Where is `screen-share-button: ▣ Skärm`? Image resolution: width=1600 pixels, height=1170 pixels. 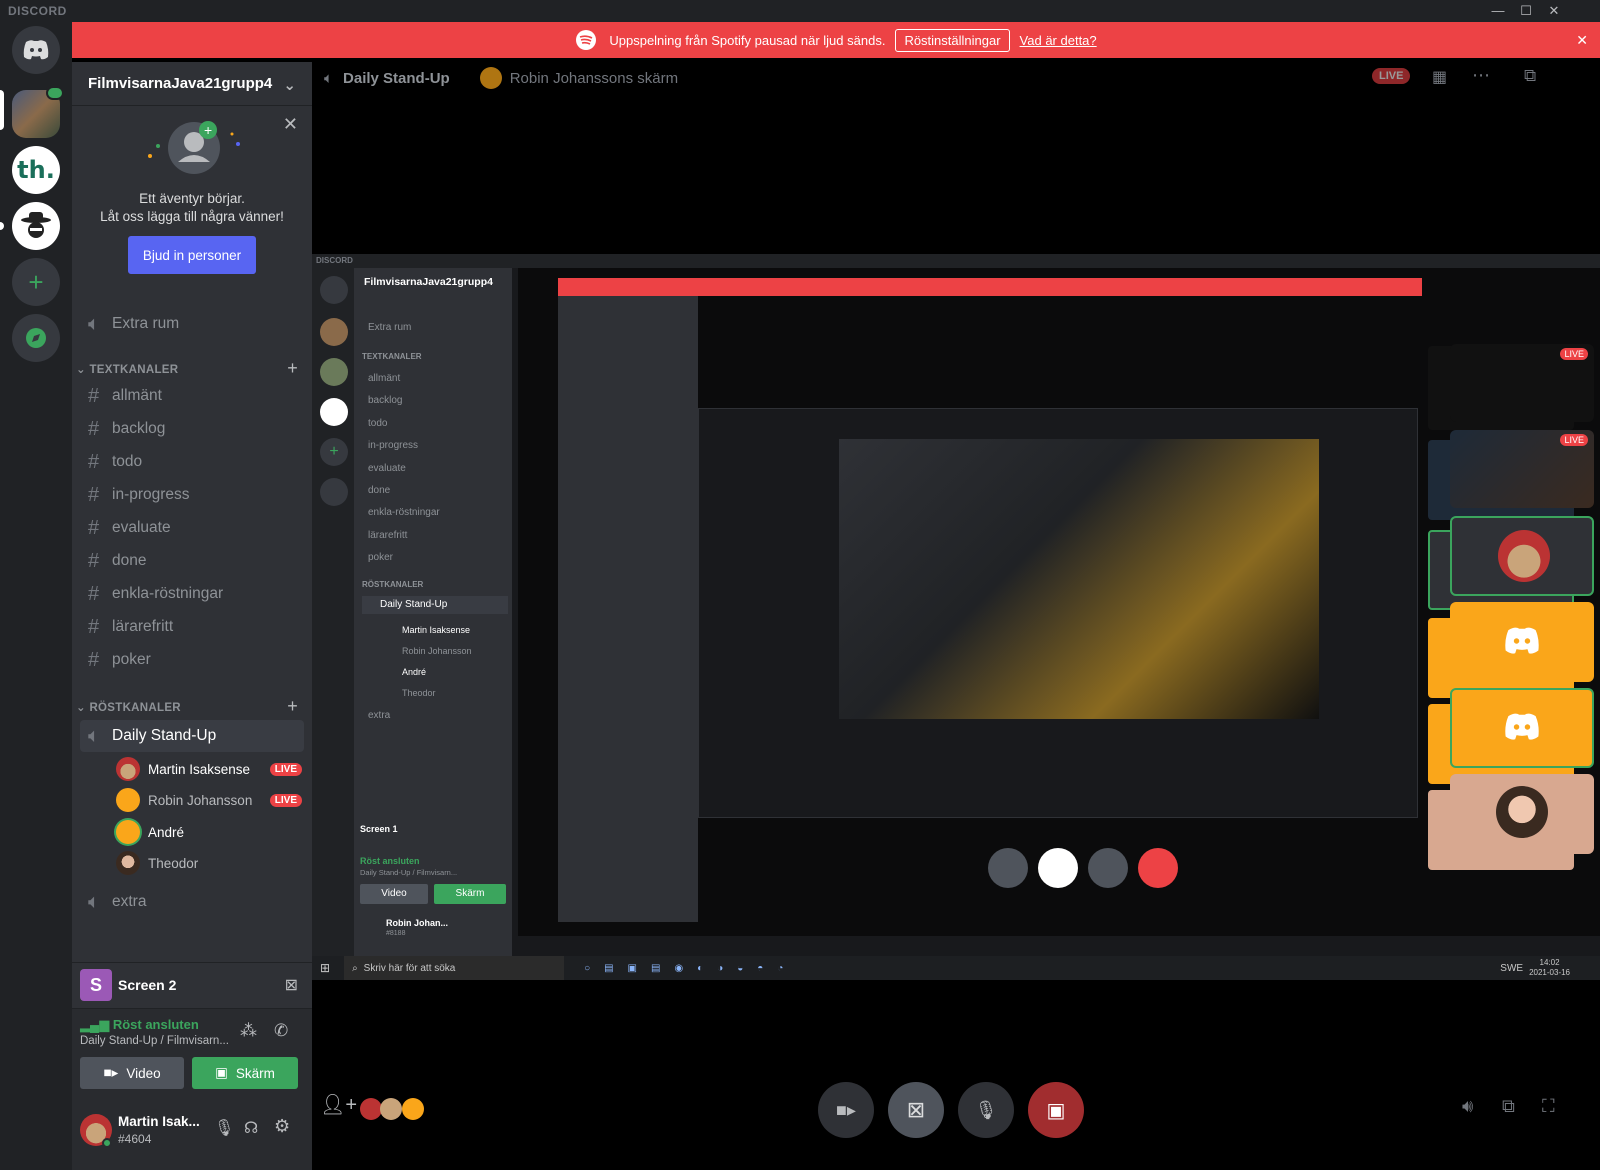 screen-share-button: ▣ Skärm is located at coordinates (245, 1073).